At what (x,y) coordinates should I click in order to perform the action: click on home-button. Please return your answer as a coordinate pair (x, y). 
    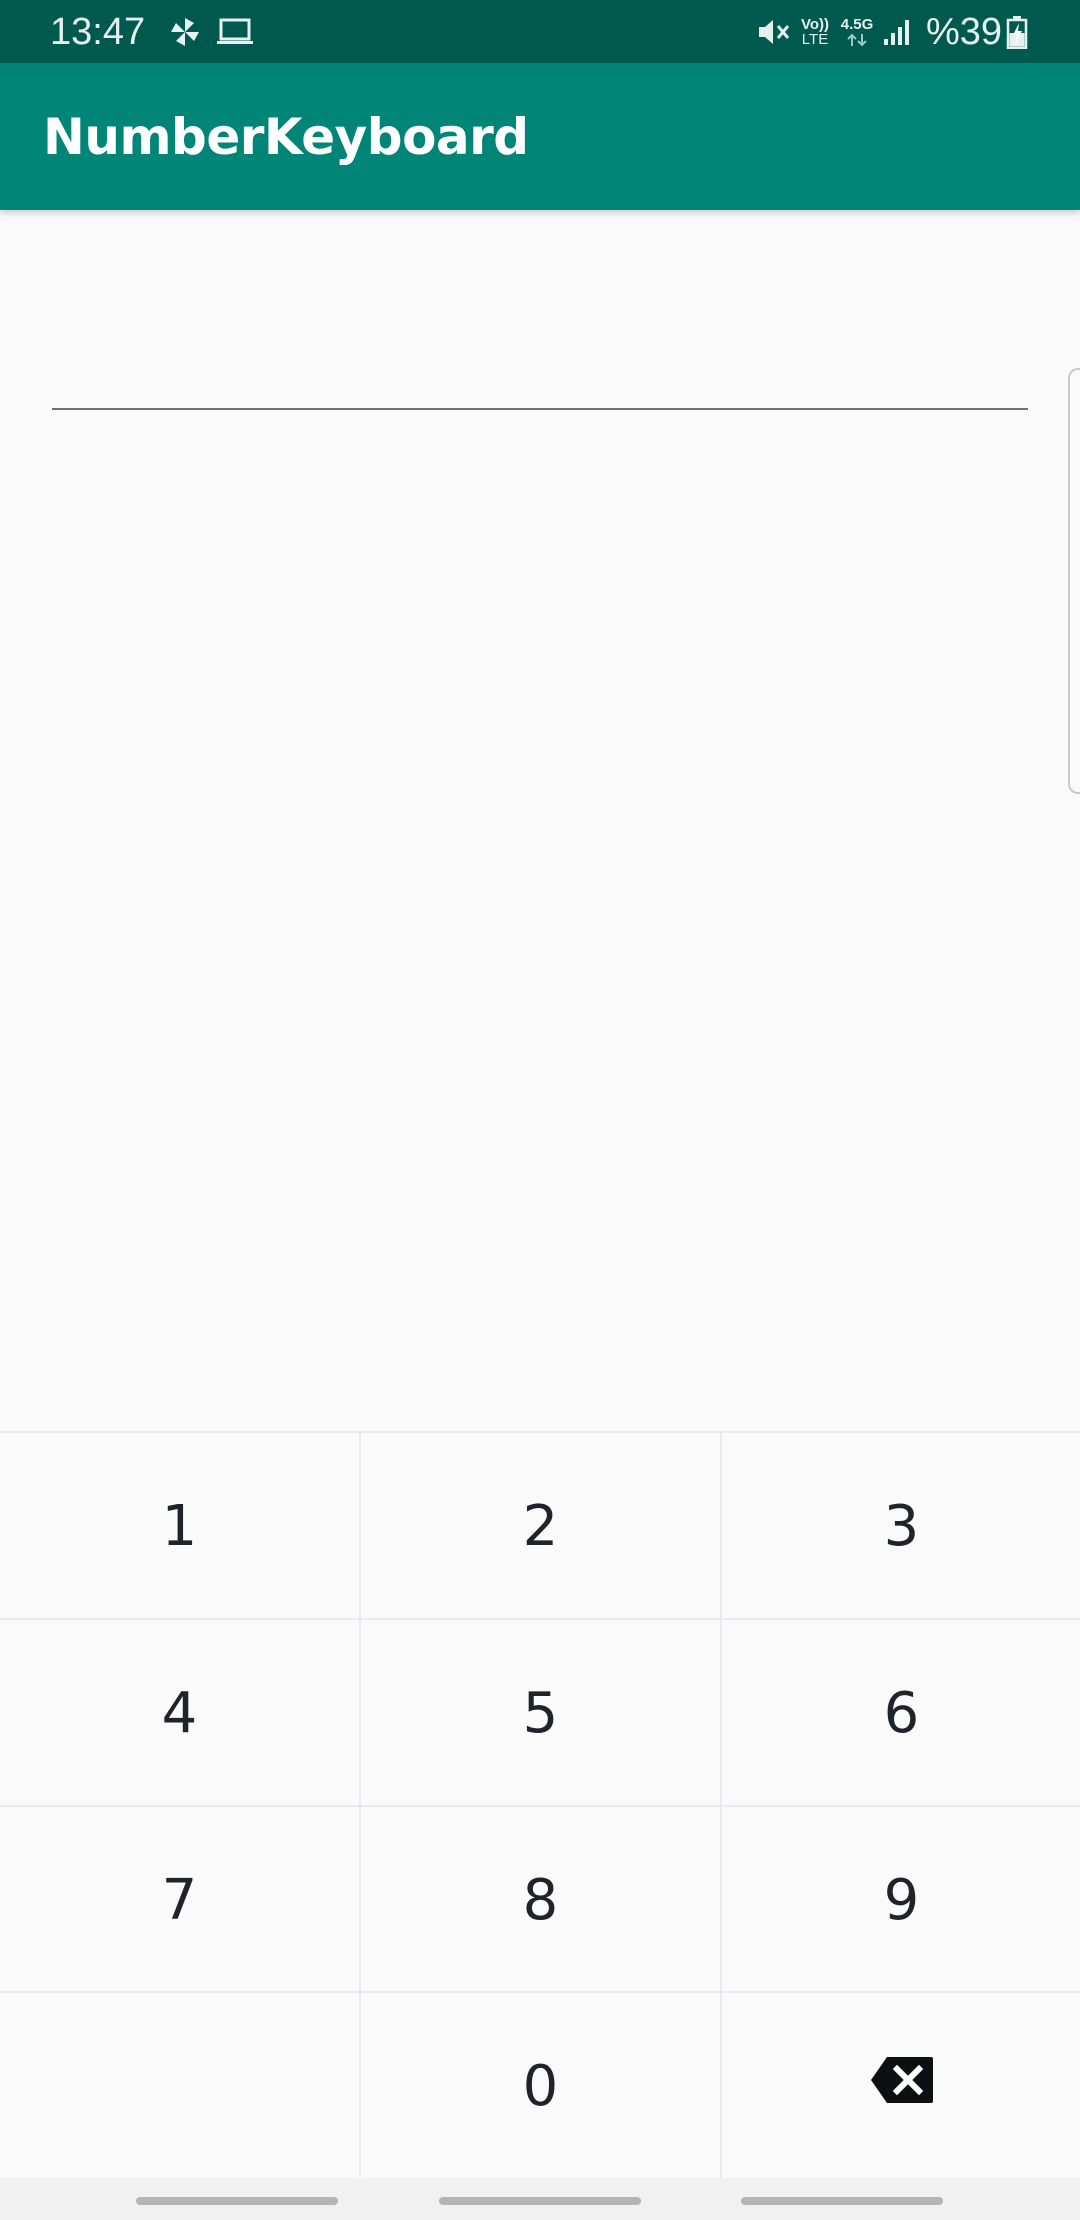
    Looking at the image, I should click on (540, 2201).